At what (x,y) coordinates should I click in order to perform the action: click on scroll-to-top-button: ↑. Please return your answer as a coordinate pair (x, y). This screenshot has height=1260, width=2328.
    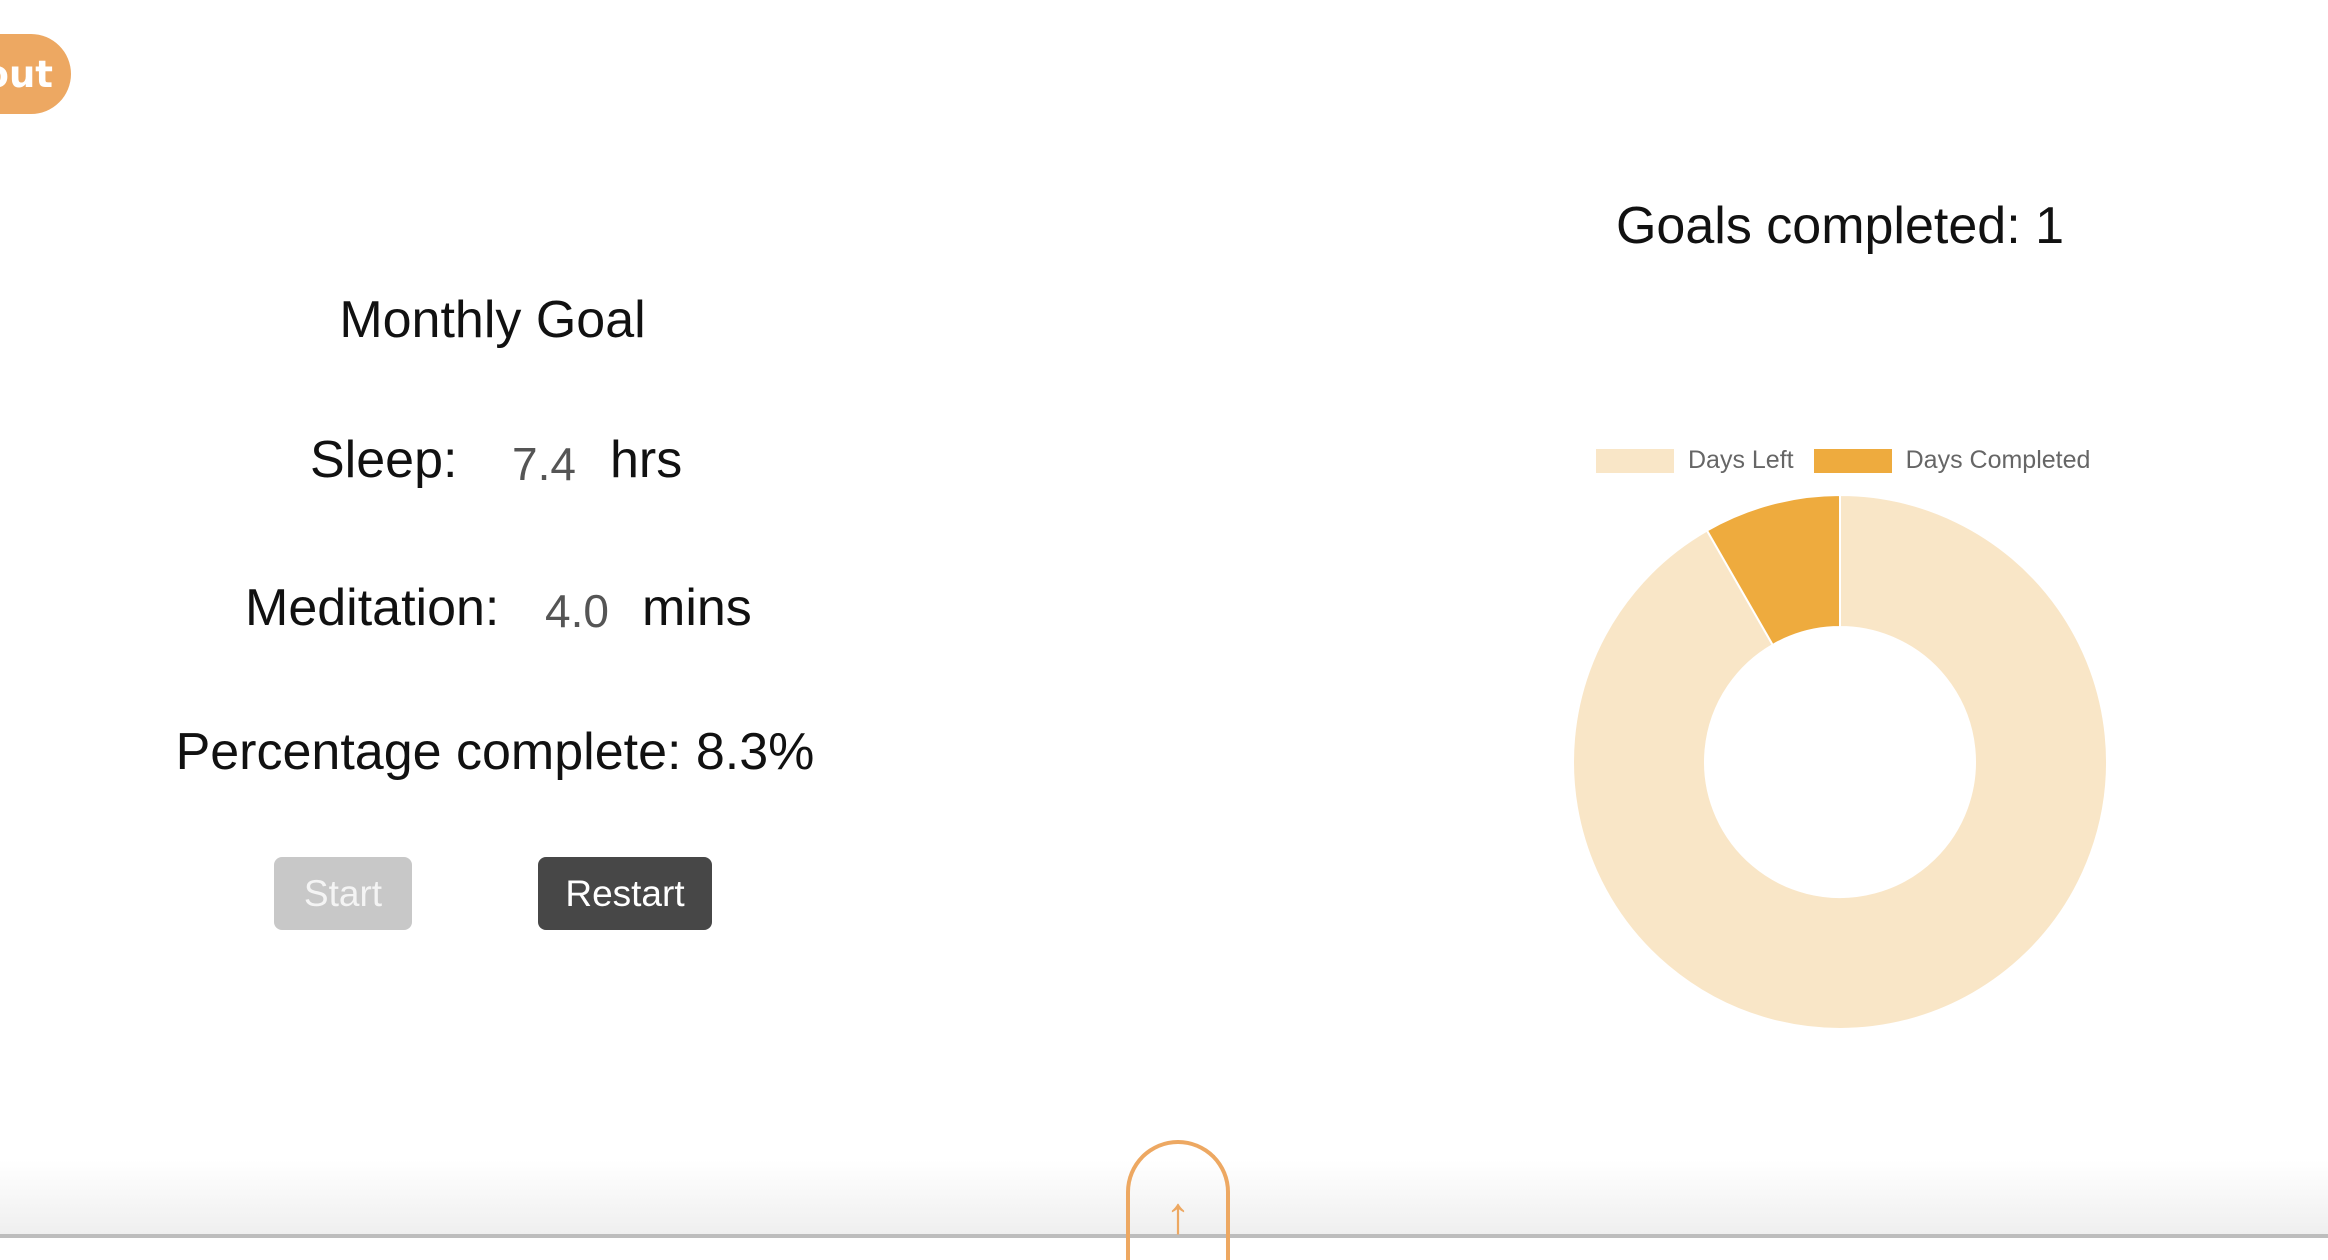
    Looking at the image, I should click on (1178, 1200).